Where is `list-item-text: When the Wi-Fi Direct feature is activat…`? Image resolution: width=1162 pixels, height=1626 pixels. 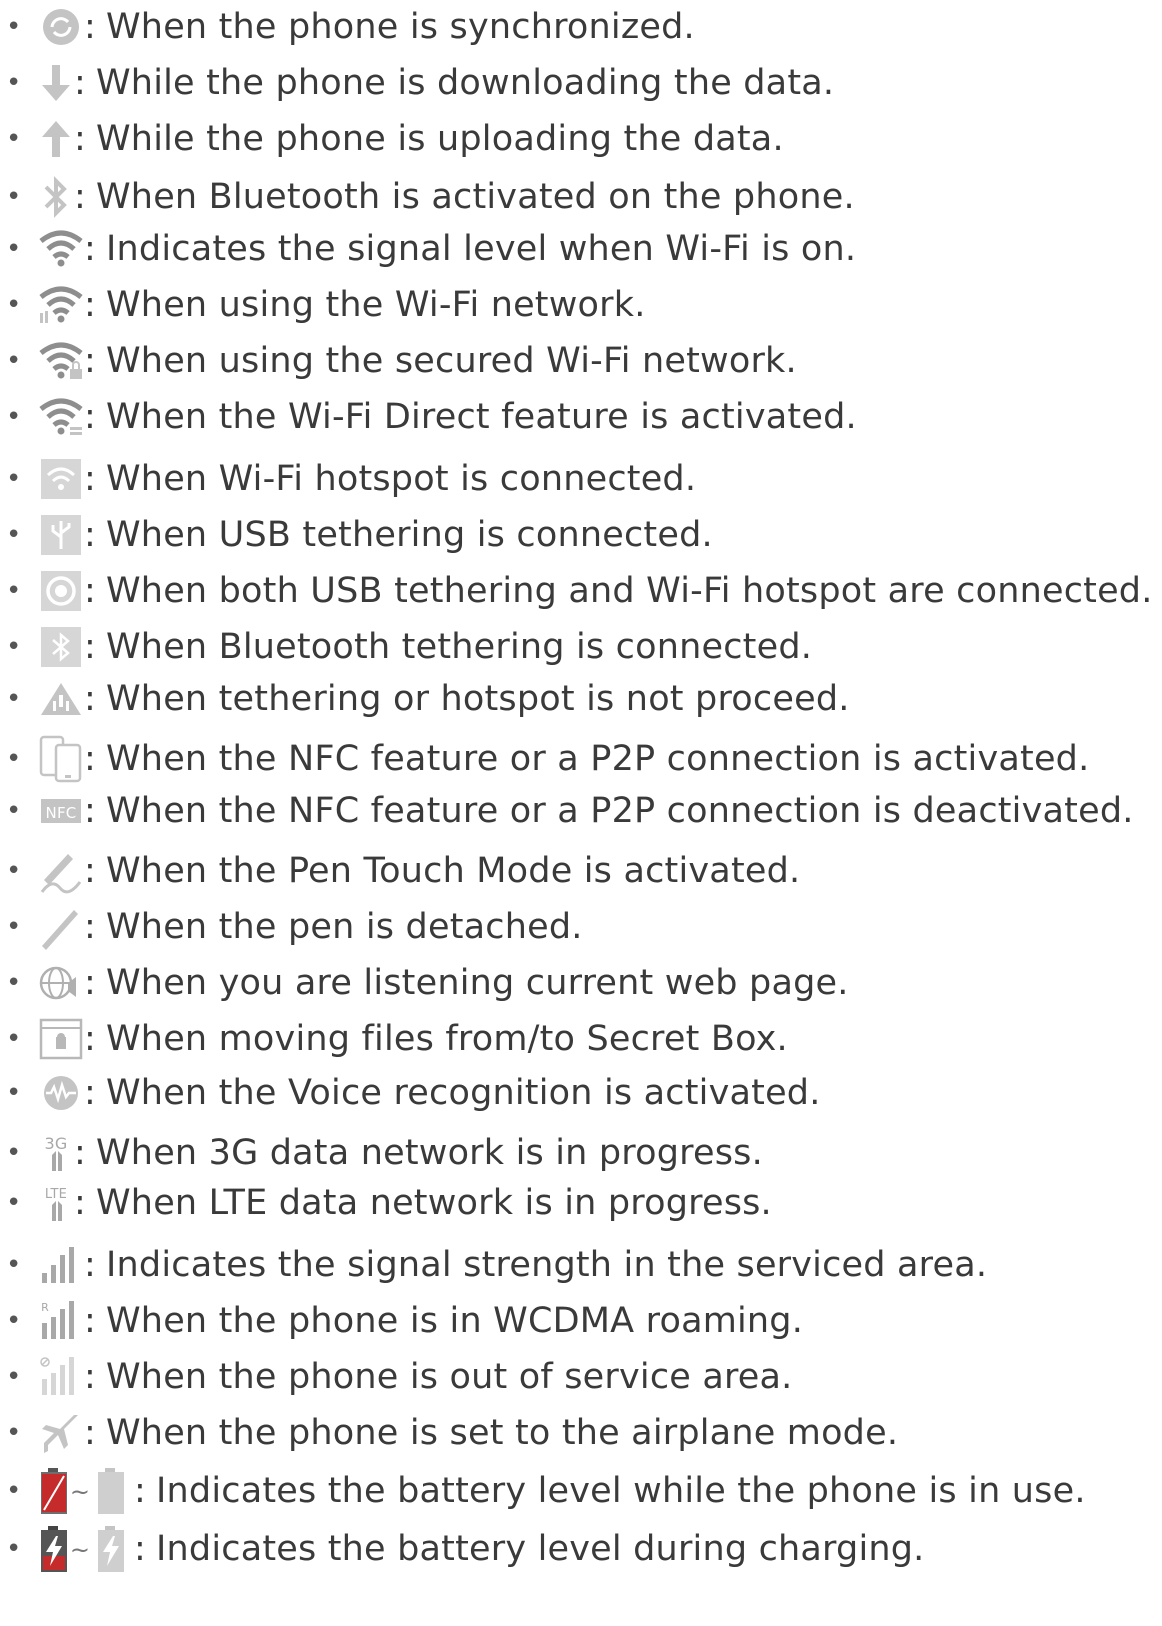 list-item-text: When the Wi-Fi Direct feature is activat… is located at coordinates (481, 417).